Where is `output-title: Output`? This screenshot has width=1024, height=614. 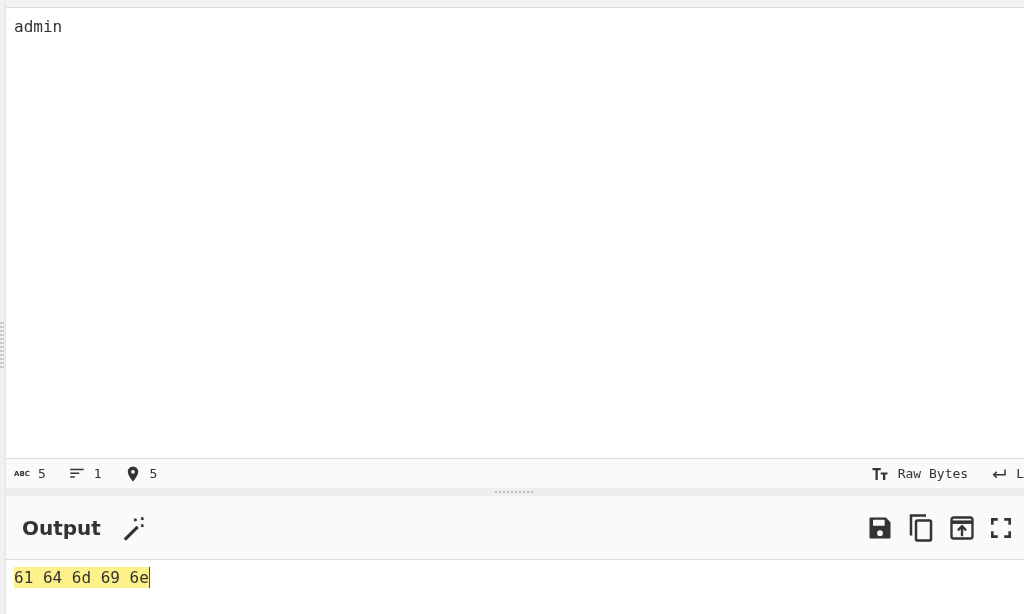
output-title: Output is located at coordinates (61, 527).